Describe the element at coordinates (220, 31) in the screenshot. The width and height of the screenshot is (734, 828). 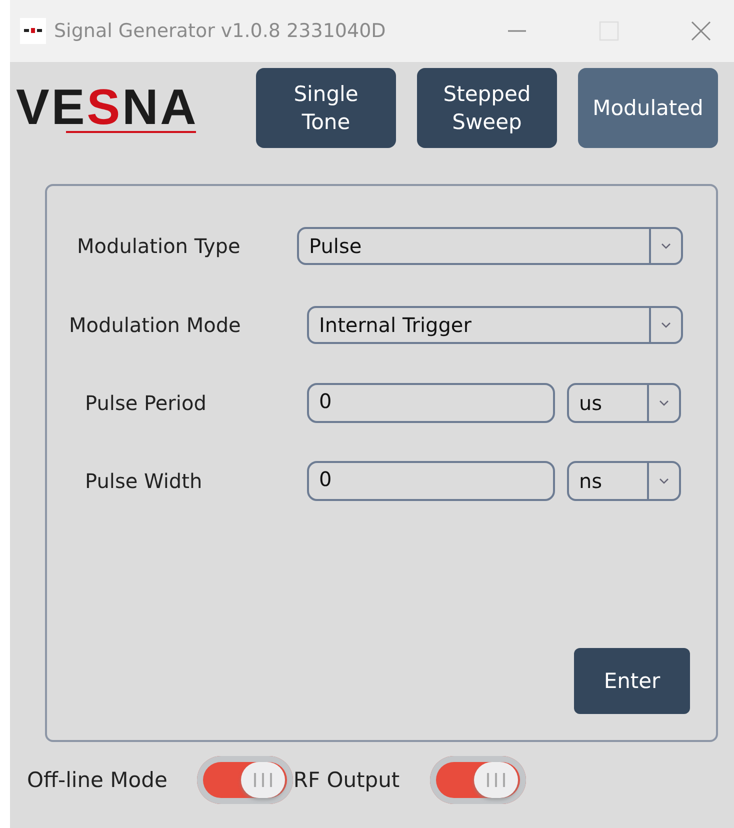
I see `window-title: Signal Generator v1.0.8 2331040D` at that location.